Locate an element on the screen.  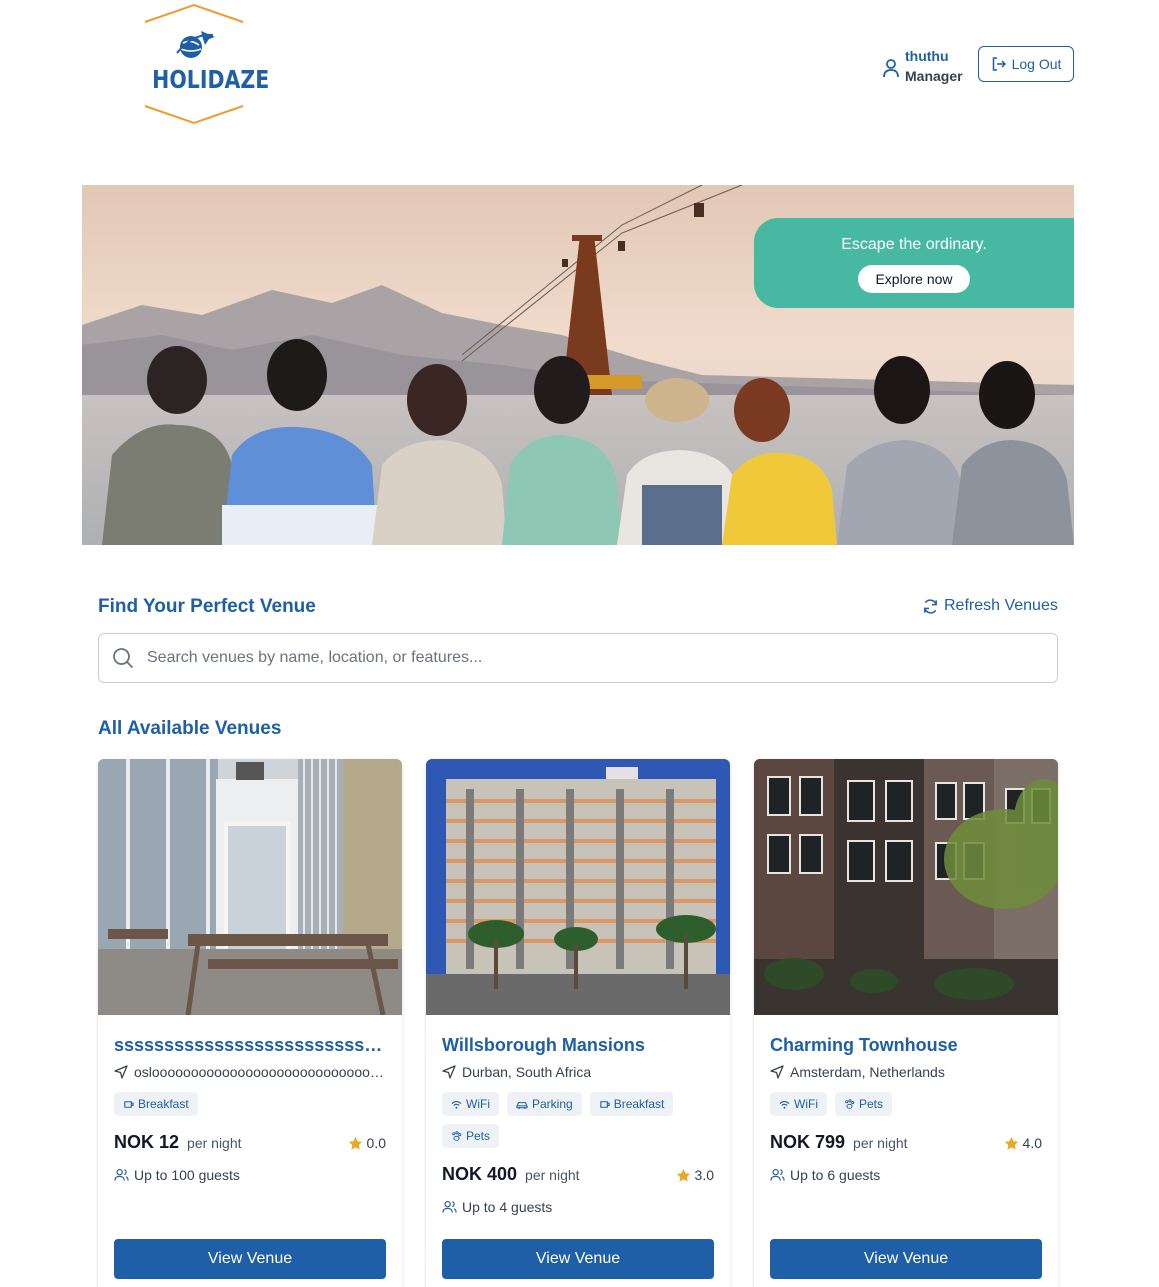
venue-price-row: NOK 799 per night 4.0 is located at coordinates (906, 1143).